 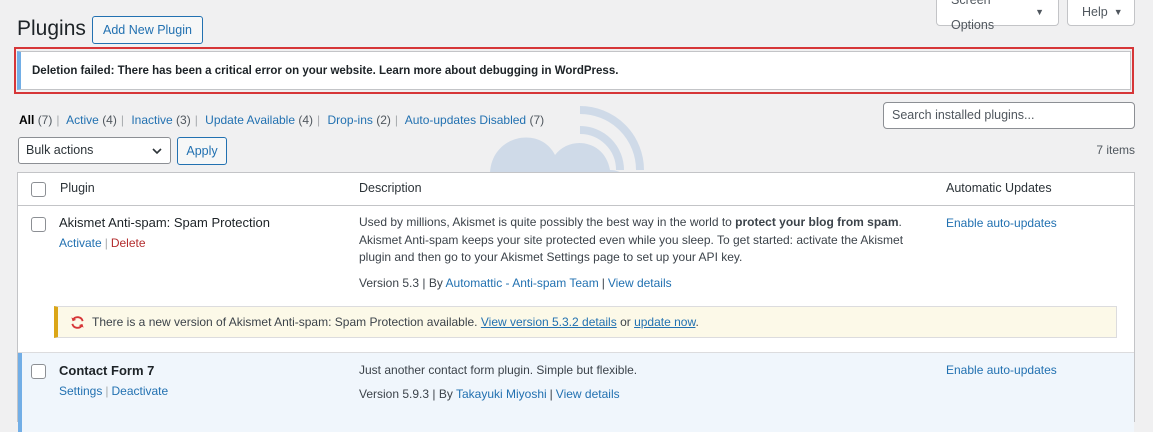 What do you see at coordinates (406, 394) in the screenshot?
I see `version-text: Version 5.9.3 | By` at bounding box center [406, 394].